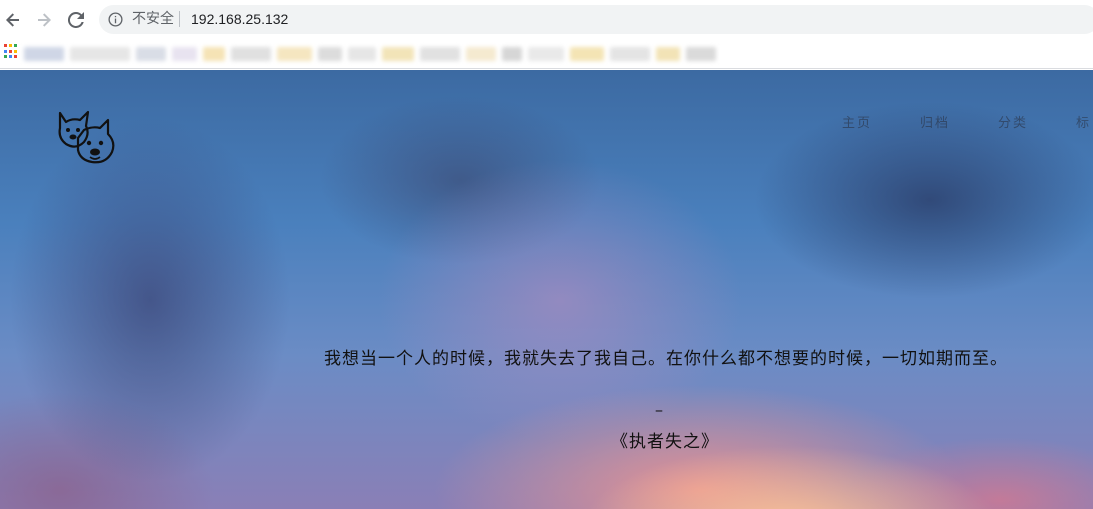 The image size is (1093, 509). I want to click on reload-button, so click(76, 20).